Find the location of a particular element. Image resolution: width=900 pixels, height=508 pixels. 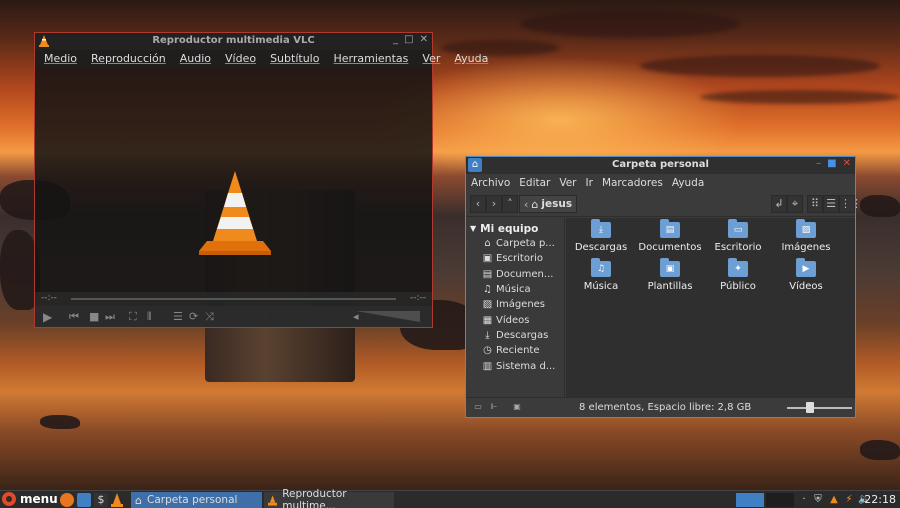

vlc-menu-audio: Audio is located at coordinates (195, 58).